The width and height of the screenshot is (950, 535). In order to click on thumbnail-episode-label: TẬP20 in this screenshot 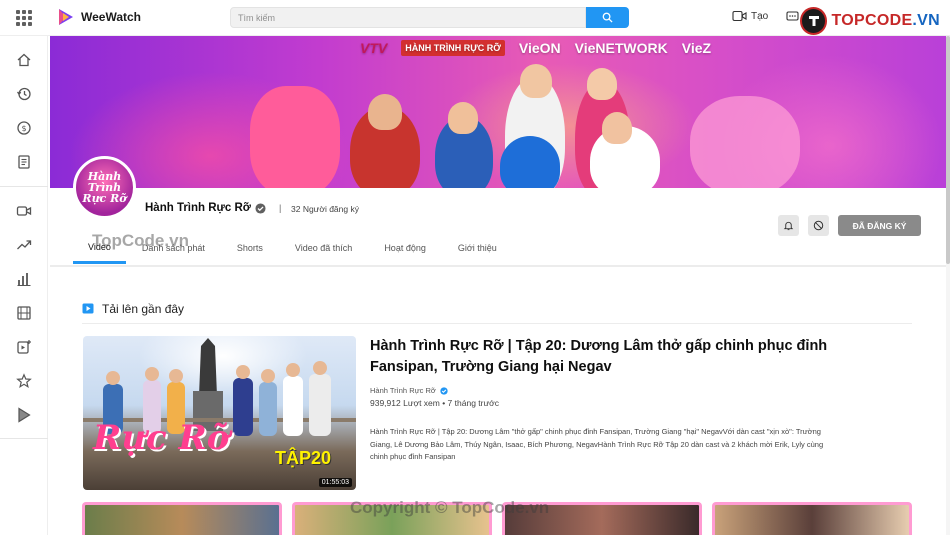, I will do `click(303, 458)`.